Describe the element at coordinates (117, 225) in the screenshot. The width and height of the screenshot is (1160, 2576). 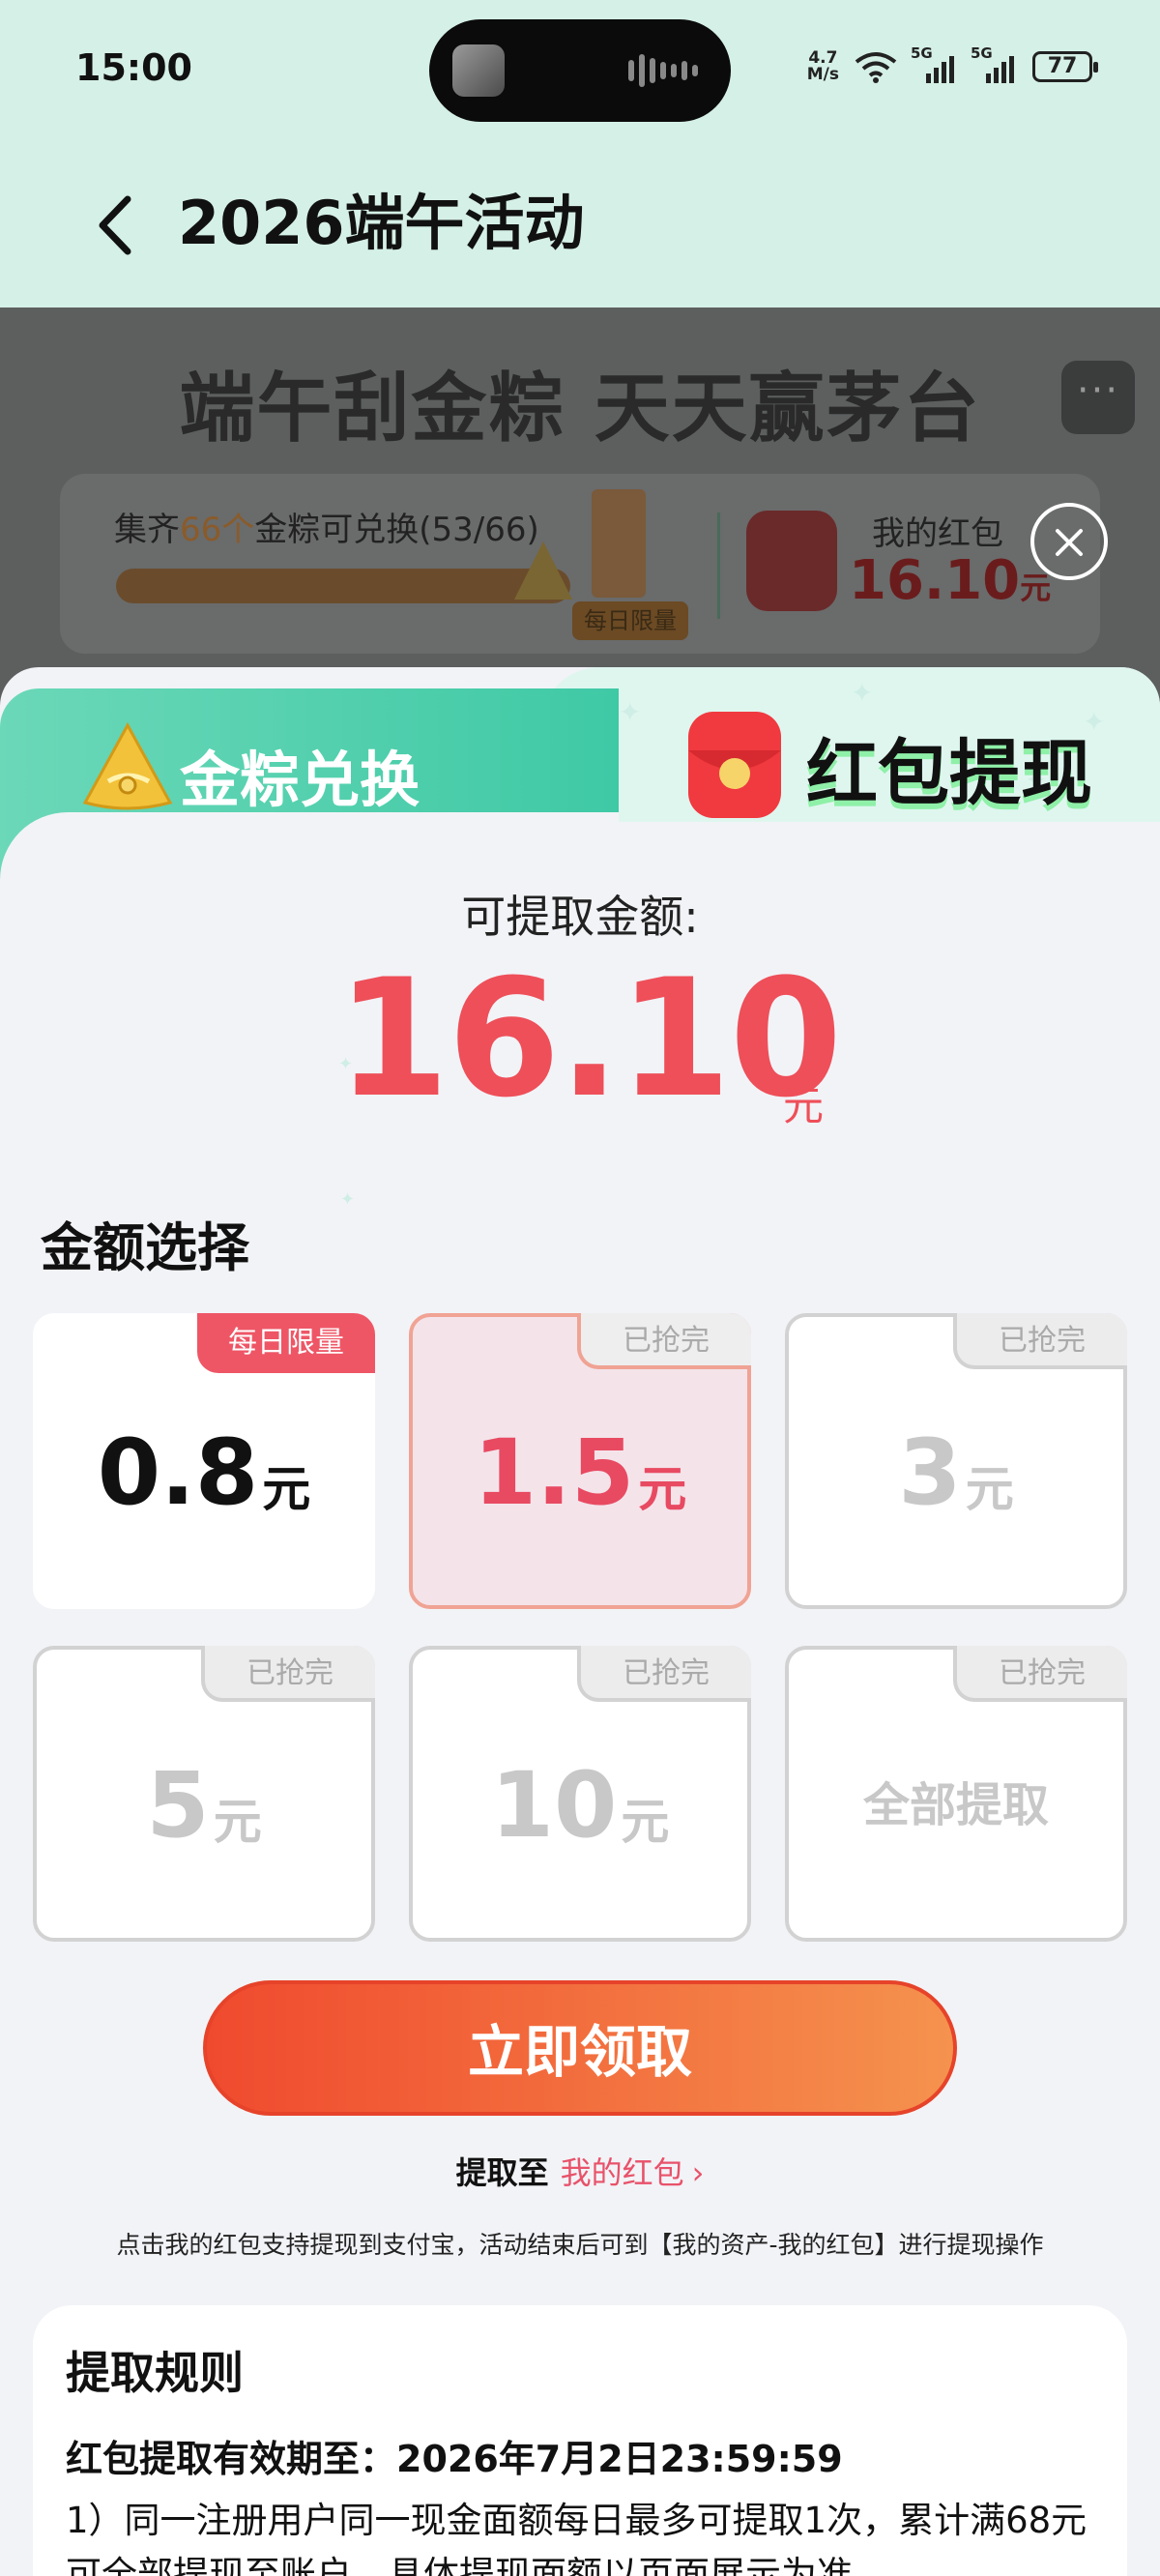
I see `back-arrow-icon` at that location.